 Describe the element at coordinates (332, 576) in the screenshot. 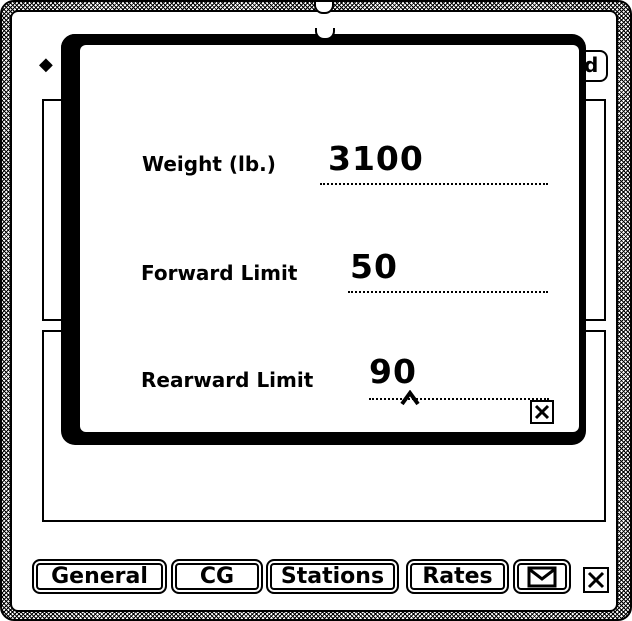

I see `tab-stations: Stations` at that location.